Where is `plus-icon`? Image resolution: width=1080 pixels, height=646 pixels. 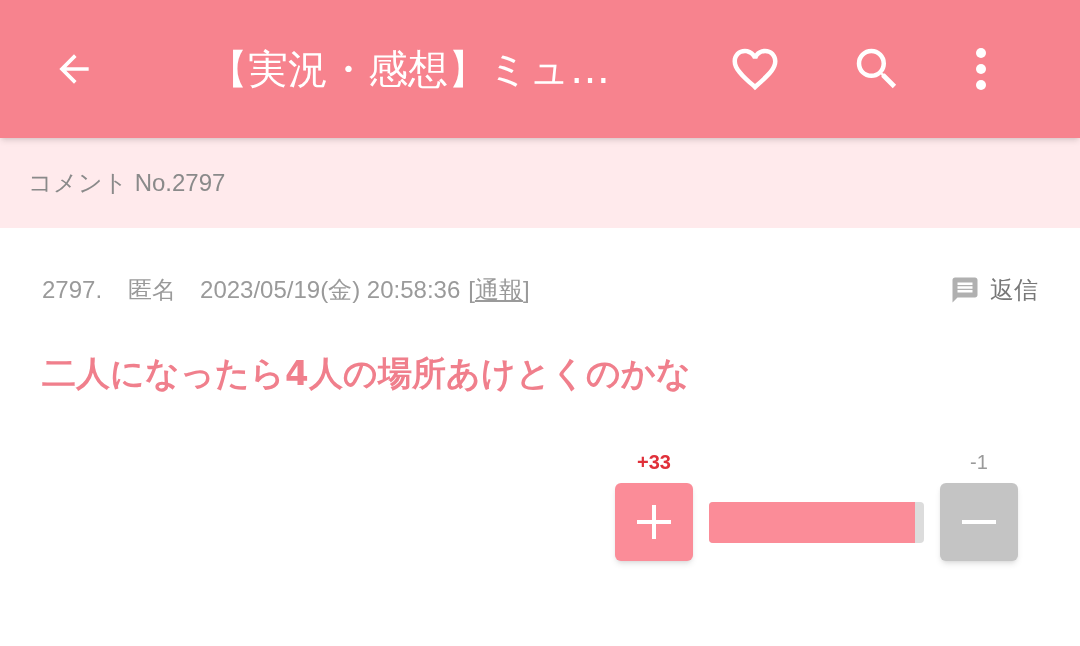 plus-icon is located at coordinates (654, 522).